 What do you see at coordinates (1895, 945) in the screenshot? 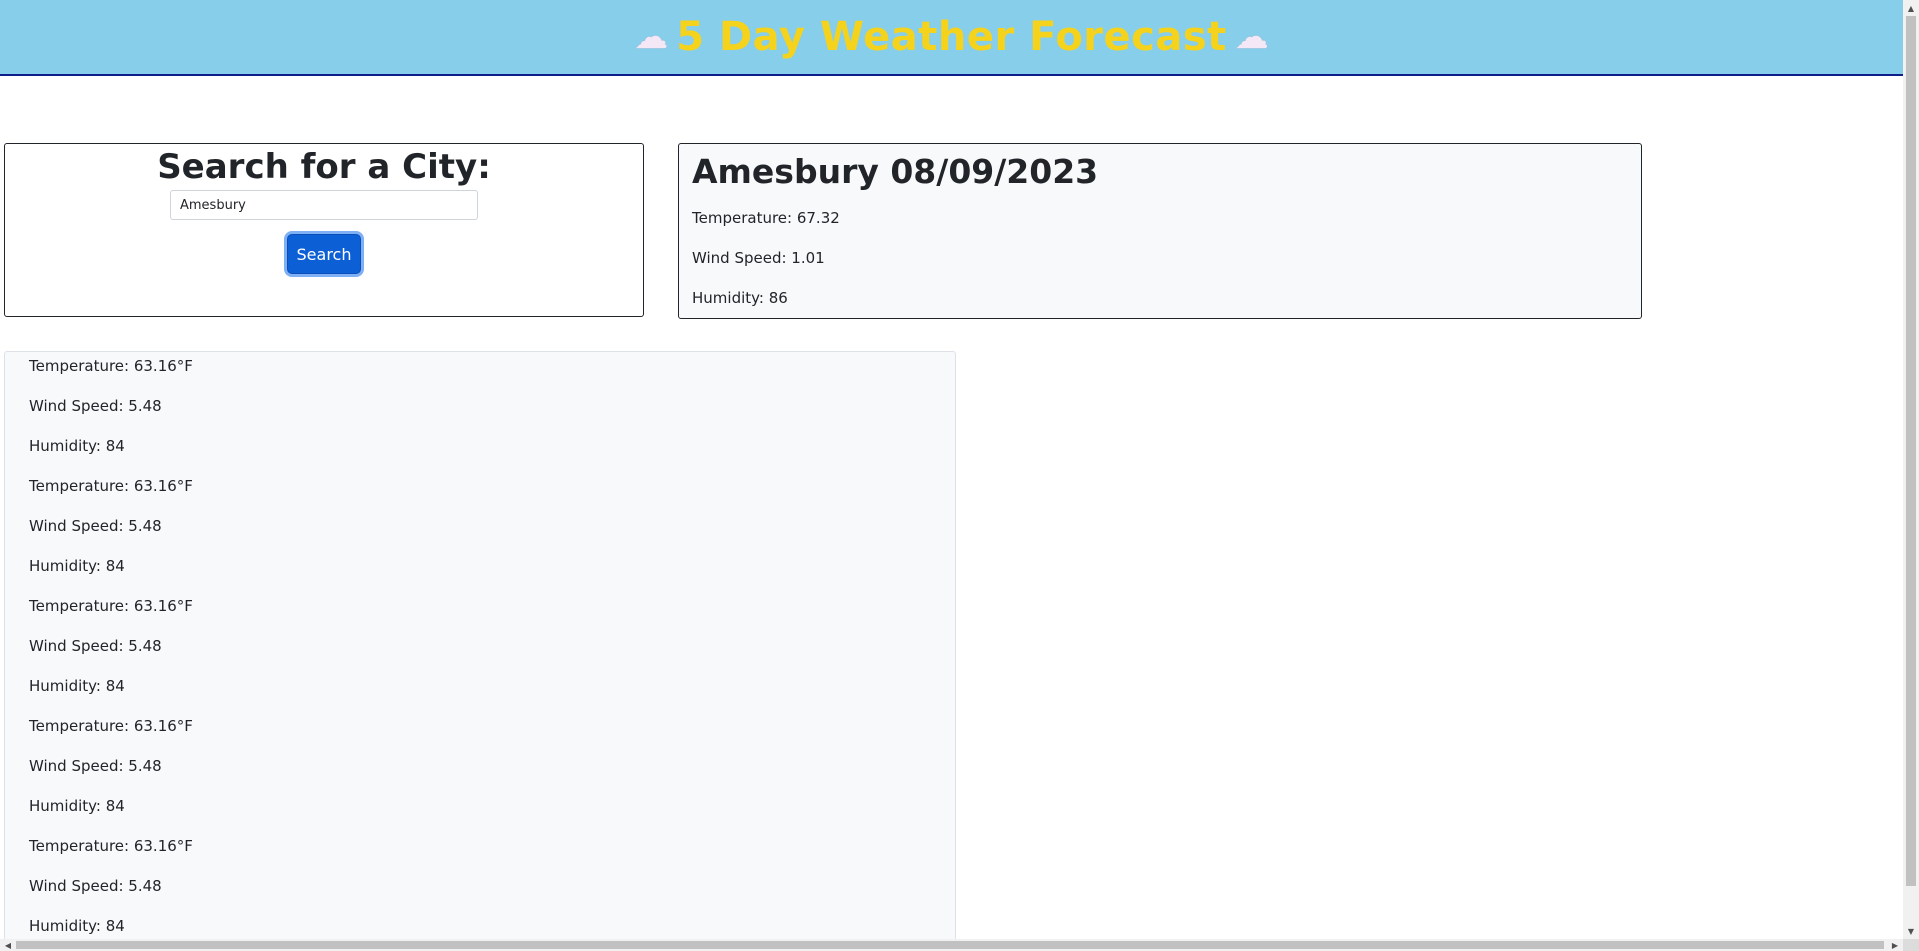
I see `scroll-right-icon: ▶` at bounding box center [1895, 945].